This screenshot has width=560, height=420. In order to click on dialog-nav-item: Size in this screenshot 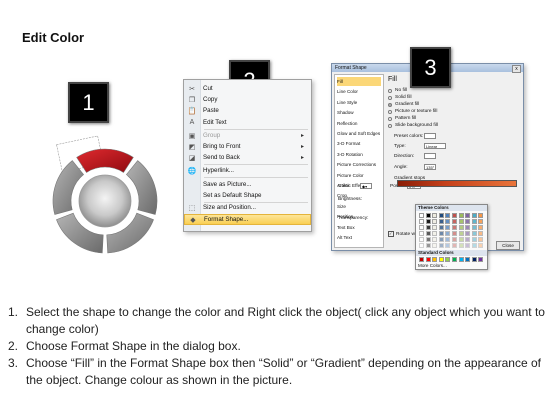, I will do `click(359, 206)`.